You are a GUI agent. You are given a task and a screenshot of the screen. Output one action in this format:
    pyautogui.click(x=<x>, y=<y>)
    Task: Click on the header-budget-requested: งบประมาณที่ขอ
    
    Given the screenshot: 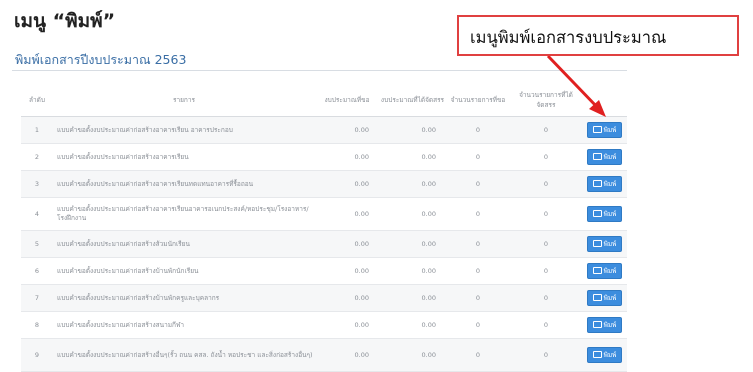 What is the action you would take?
    pyautogui.click(x=347, y=100)
    